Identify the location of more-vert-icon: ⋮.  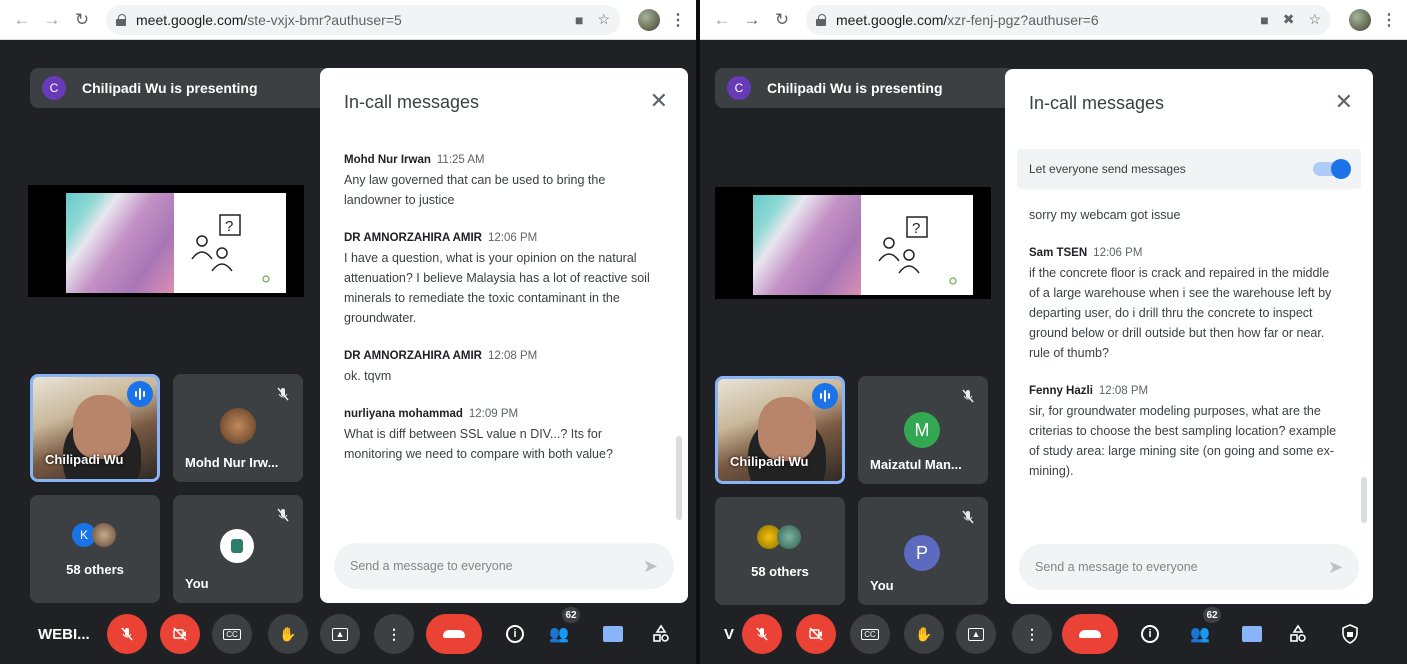
(394, 633).